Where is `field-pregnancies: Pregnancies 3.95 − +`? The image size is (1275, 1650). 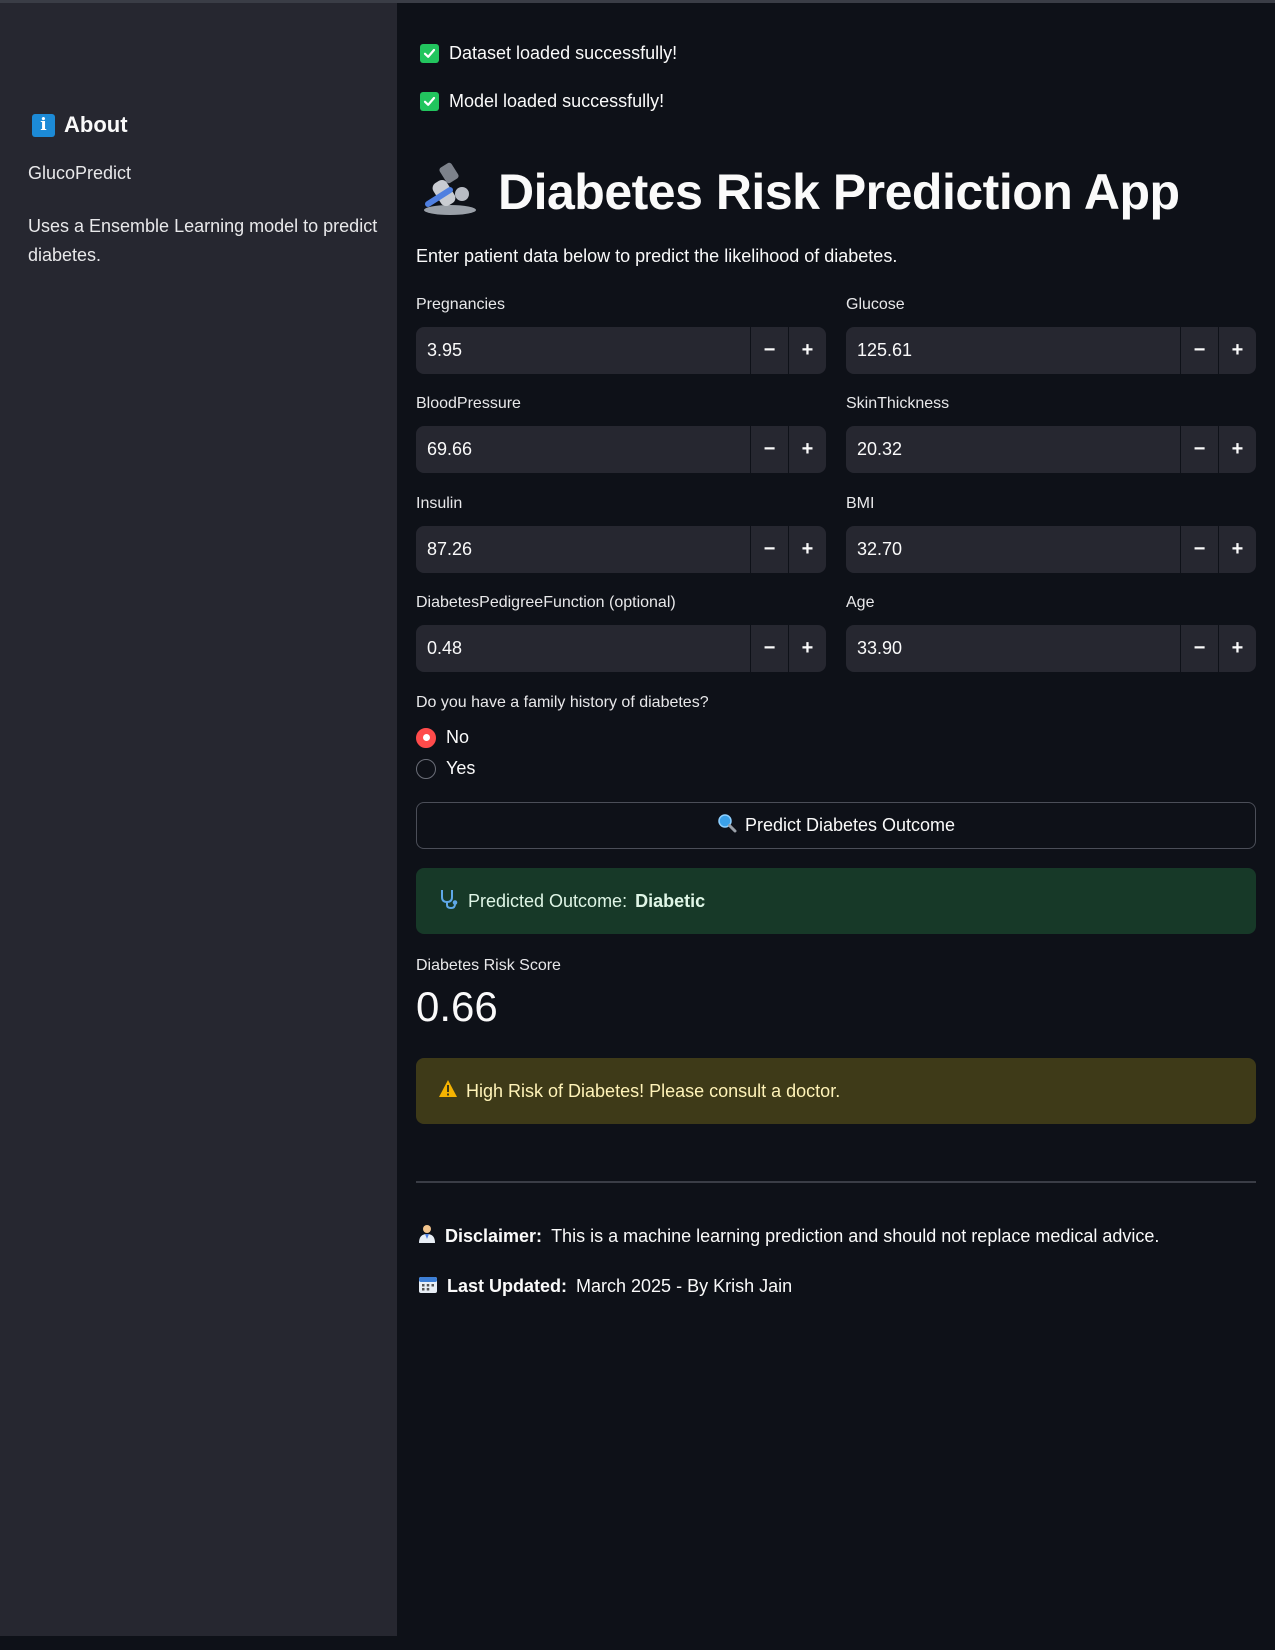 field-pregnancies: Pregnancies 3.95 − + is located at coordinates (621, 335).